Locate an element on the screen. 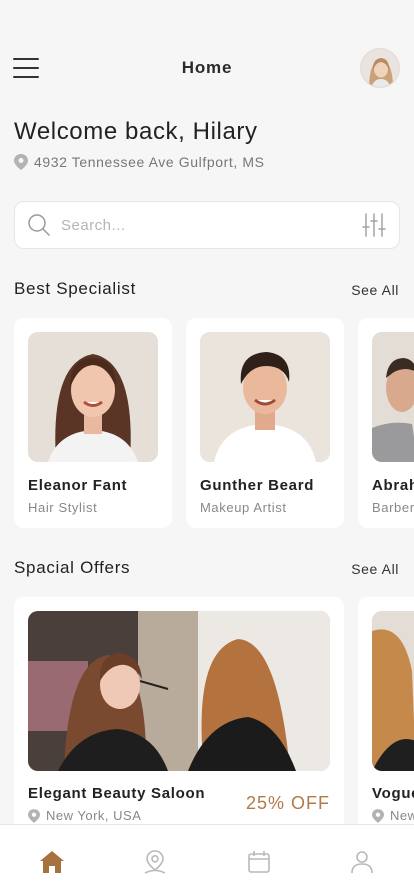 The width and height of the screenshot is (414, 896). offer-location-text: New is located at coordinates (402, 815).